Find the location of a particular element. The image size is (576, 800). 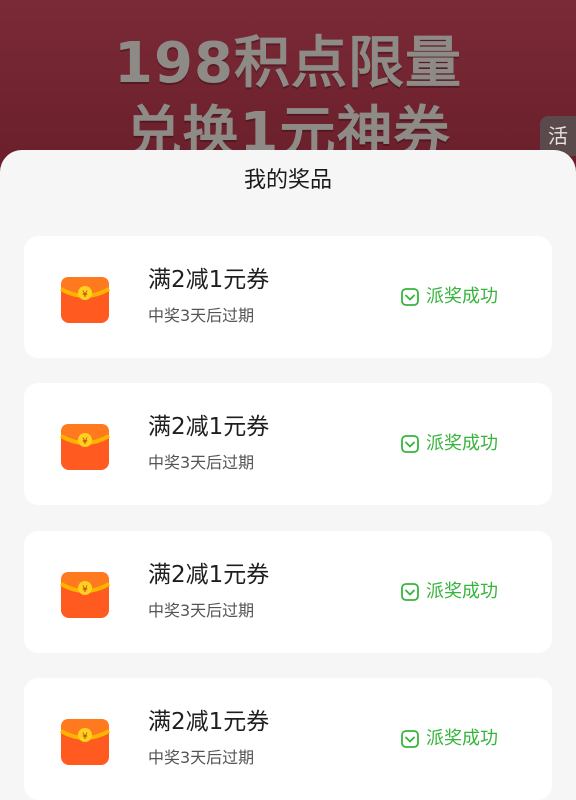

banner-headline-line1: 198积点限量 is located at coordinates (288, 63).